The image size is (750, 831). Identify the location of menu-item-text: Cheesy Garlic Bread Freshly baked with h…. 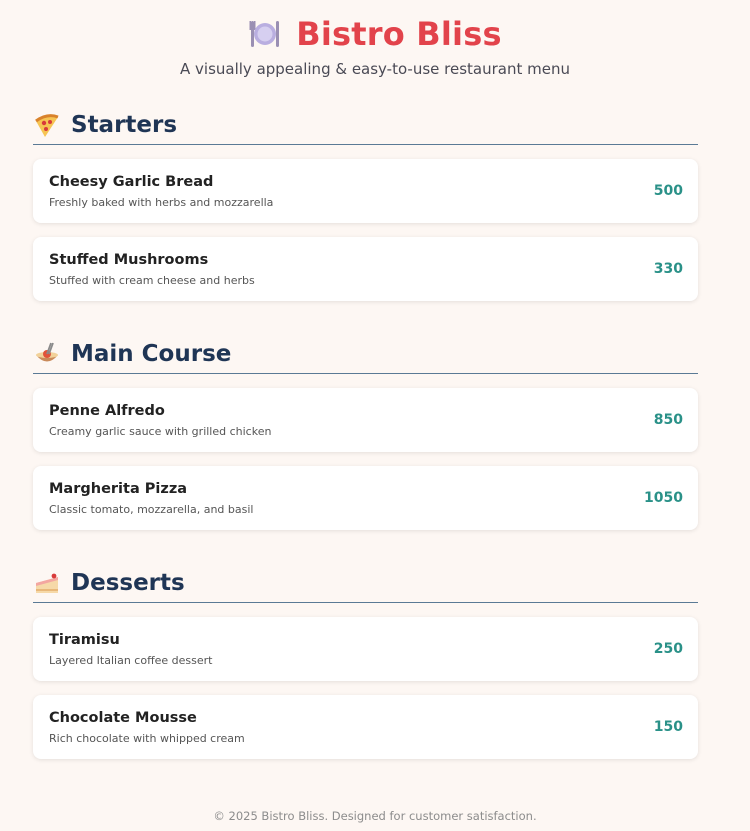
(161, 191).